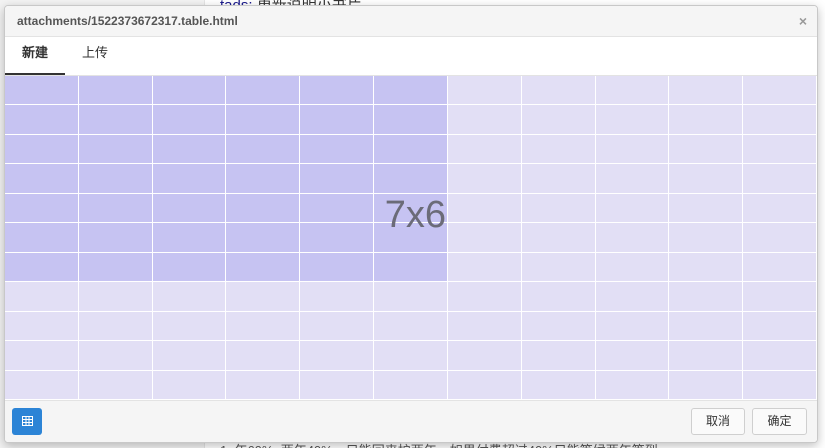 Image resolution: width=825 pixels, height=448 pixels. I want to click on table-button, so click(27, 421).